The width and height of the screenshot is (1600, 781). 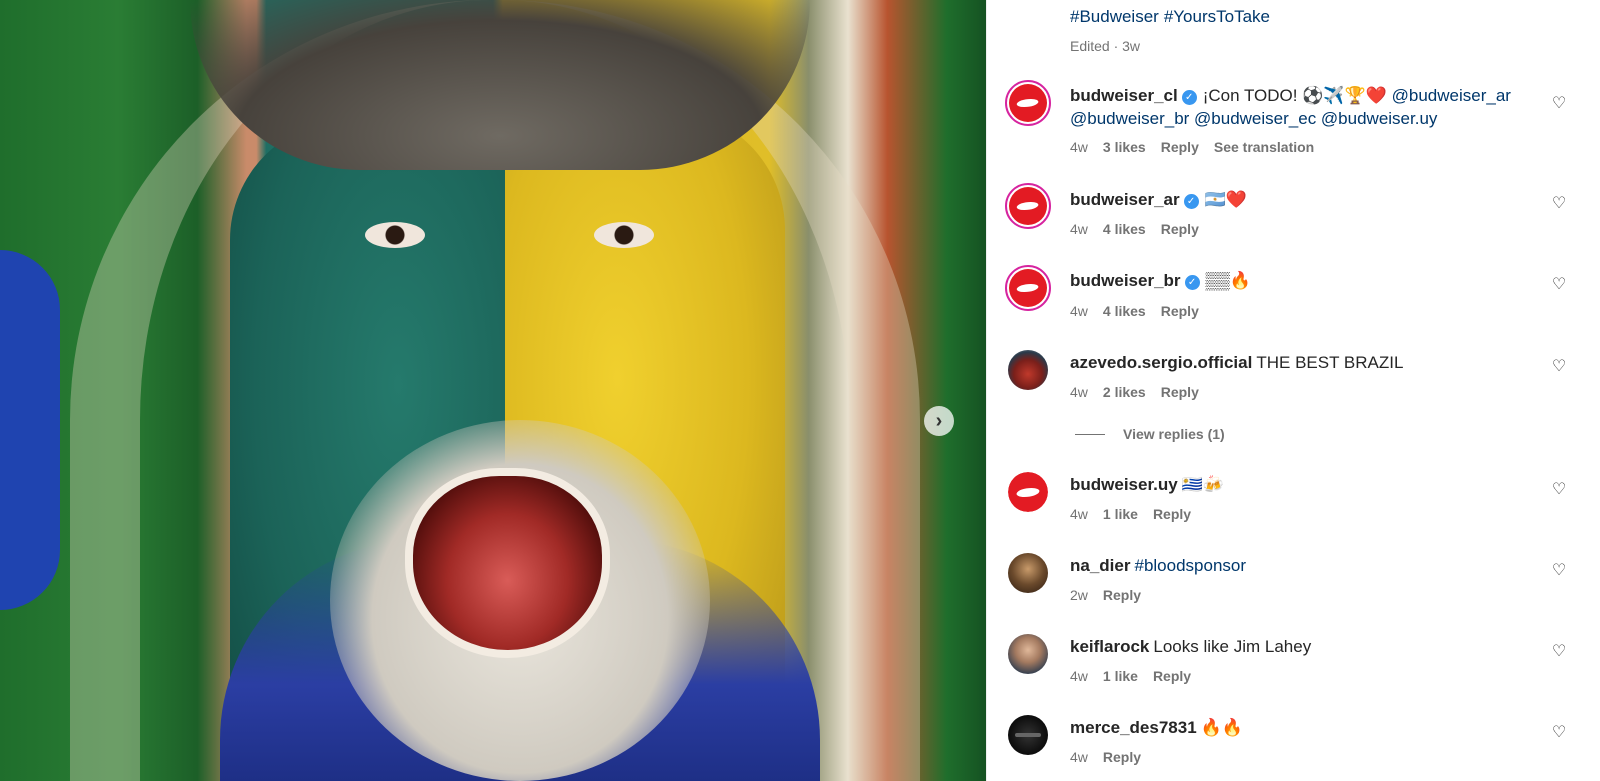 I want to click on view-replies-button: View replies (1), so click(x=1150, y=434).